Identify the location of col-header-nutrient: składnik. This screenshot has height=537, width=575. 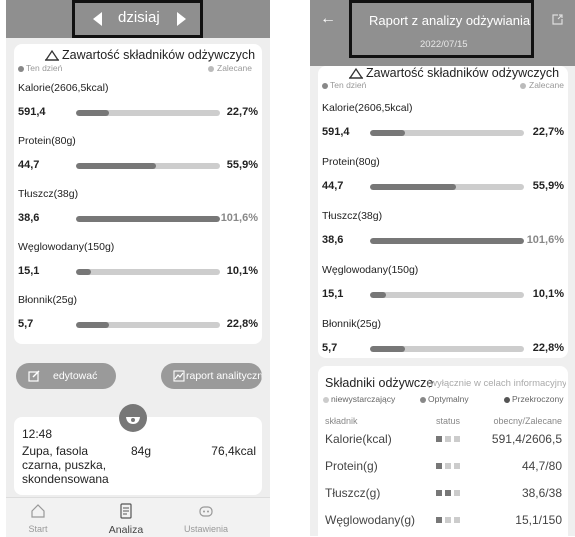
(341, 421).